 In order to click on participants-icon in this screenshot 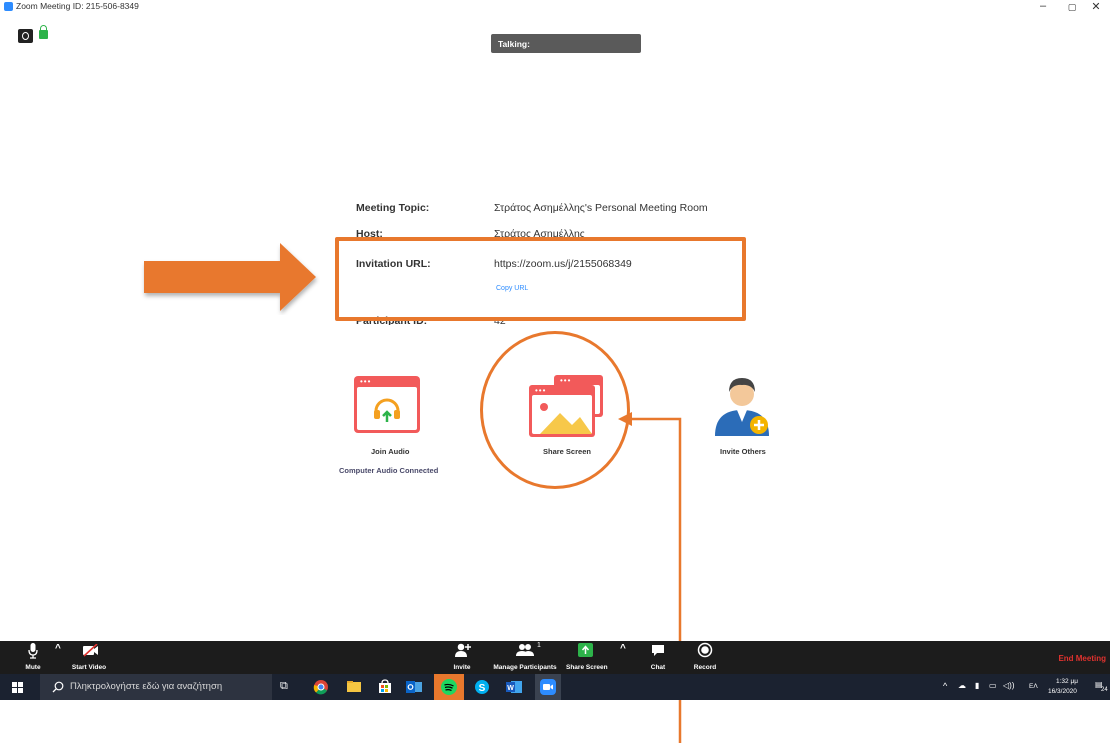, I will do `click(525, 650)`.